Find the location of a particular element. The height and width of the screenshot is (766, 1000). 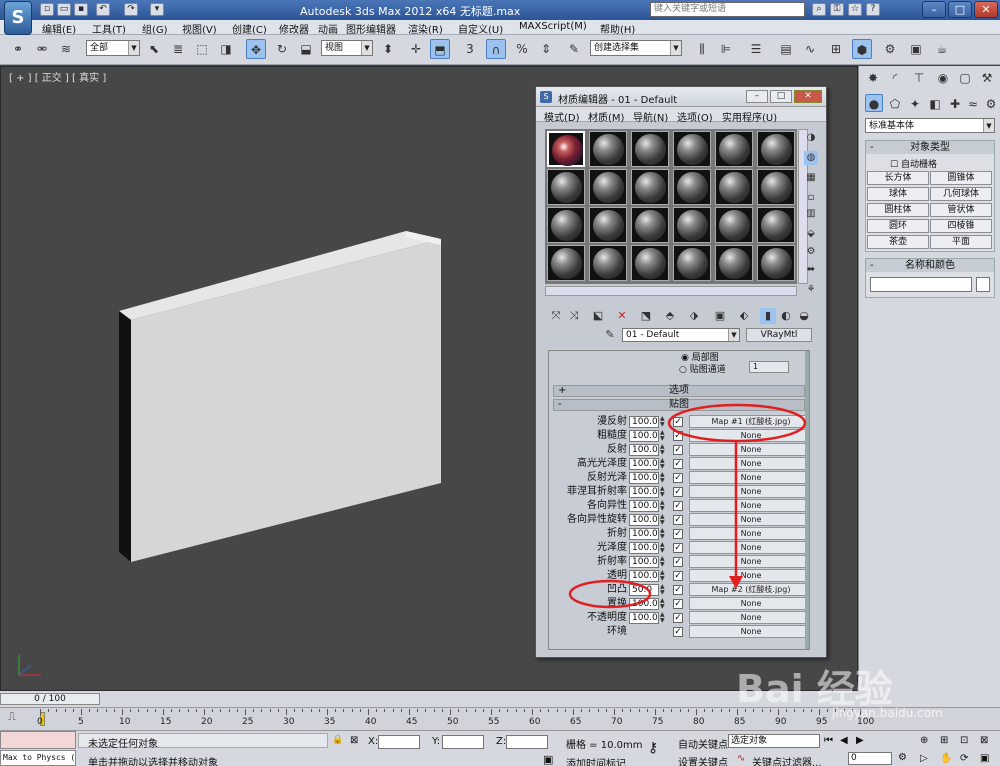

object-color-swatch is located at coordinates (983, 284).